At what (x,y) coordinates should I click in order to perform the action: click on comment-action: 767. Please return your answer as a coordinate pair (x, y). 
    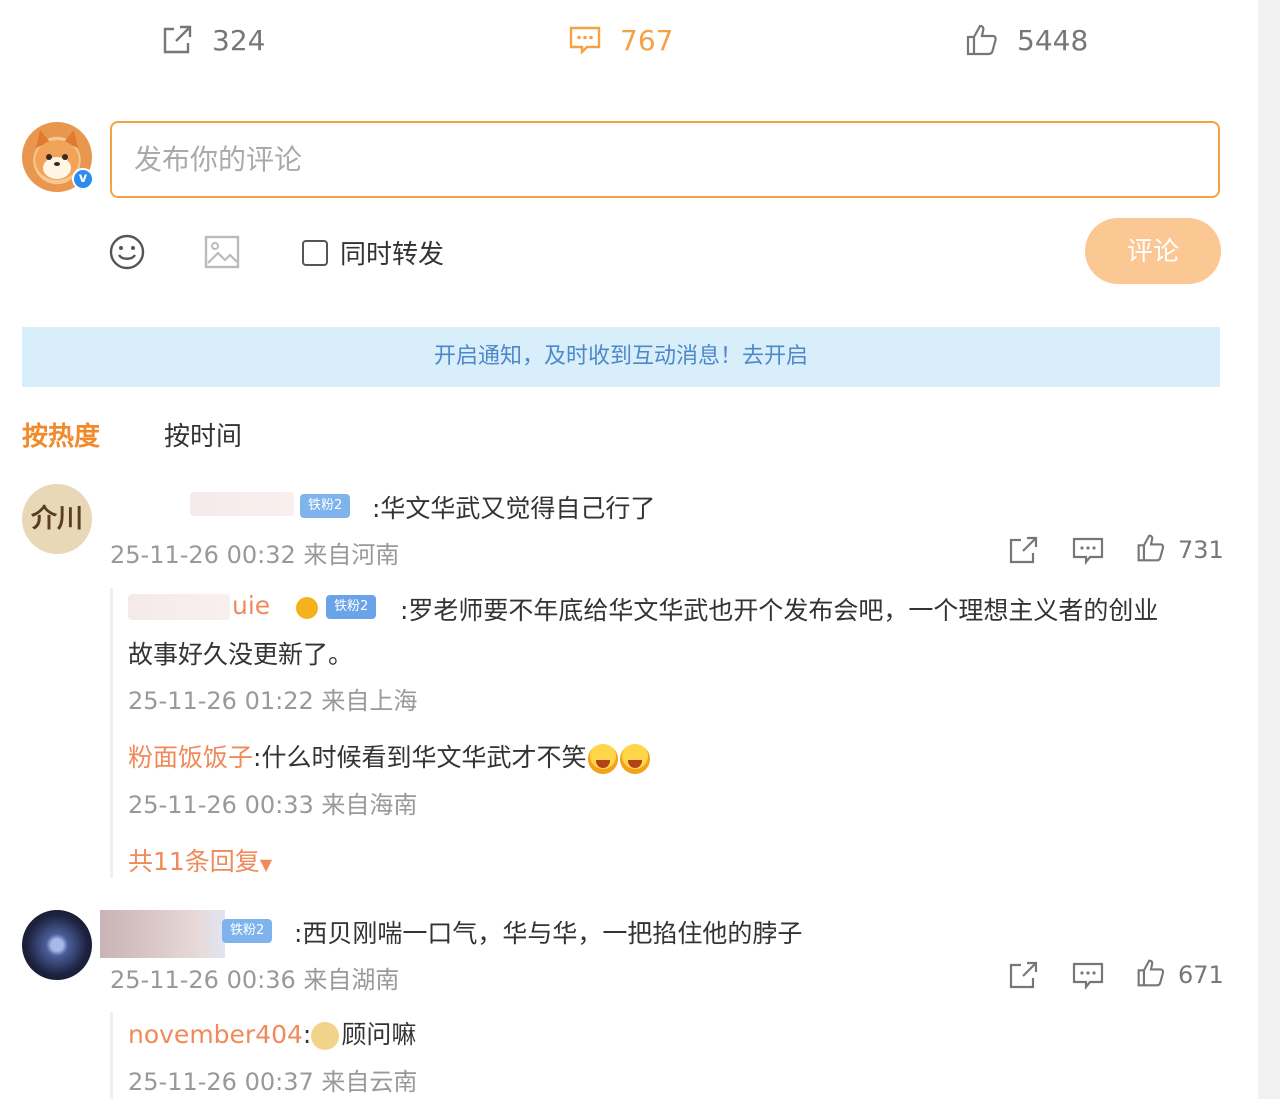
    Looking at the image, I should click on (620, 40).